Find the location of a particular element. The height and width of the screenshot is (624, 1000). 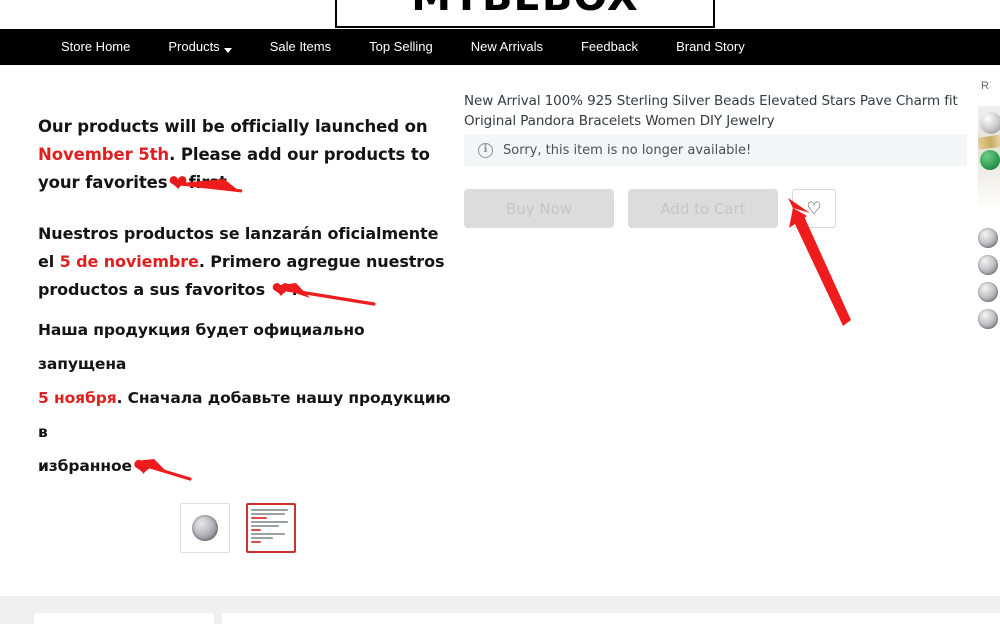

wishlist-heart-button: ♡ is located at coordinates (814, 208).